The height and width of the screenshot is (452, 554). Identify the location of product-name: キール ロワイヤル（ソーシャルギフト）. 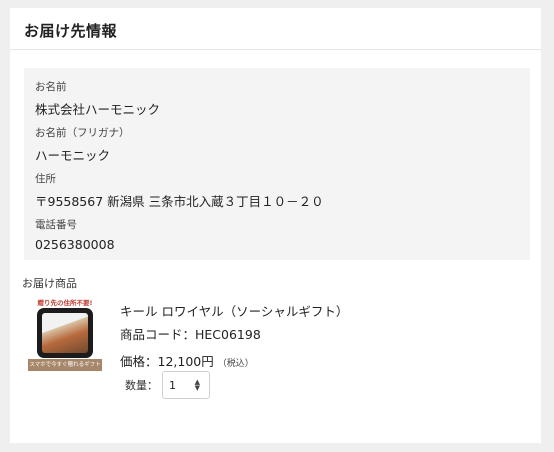
(234, 311).